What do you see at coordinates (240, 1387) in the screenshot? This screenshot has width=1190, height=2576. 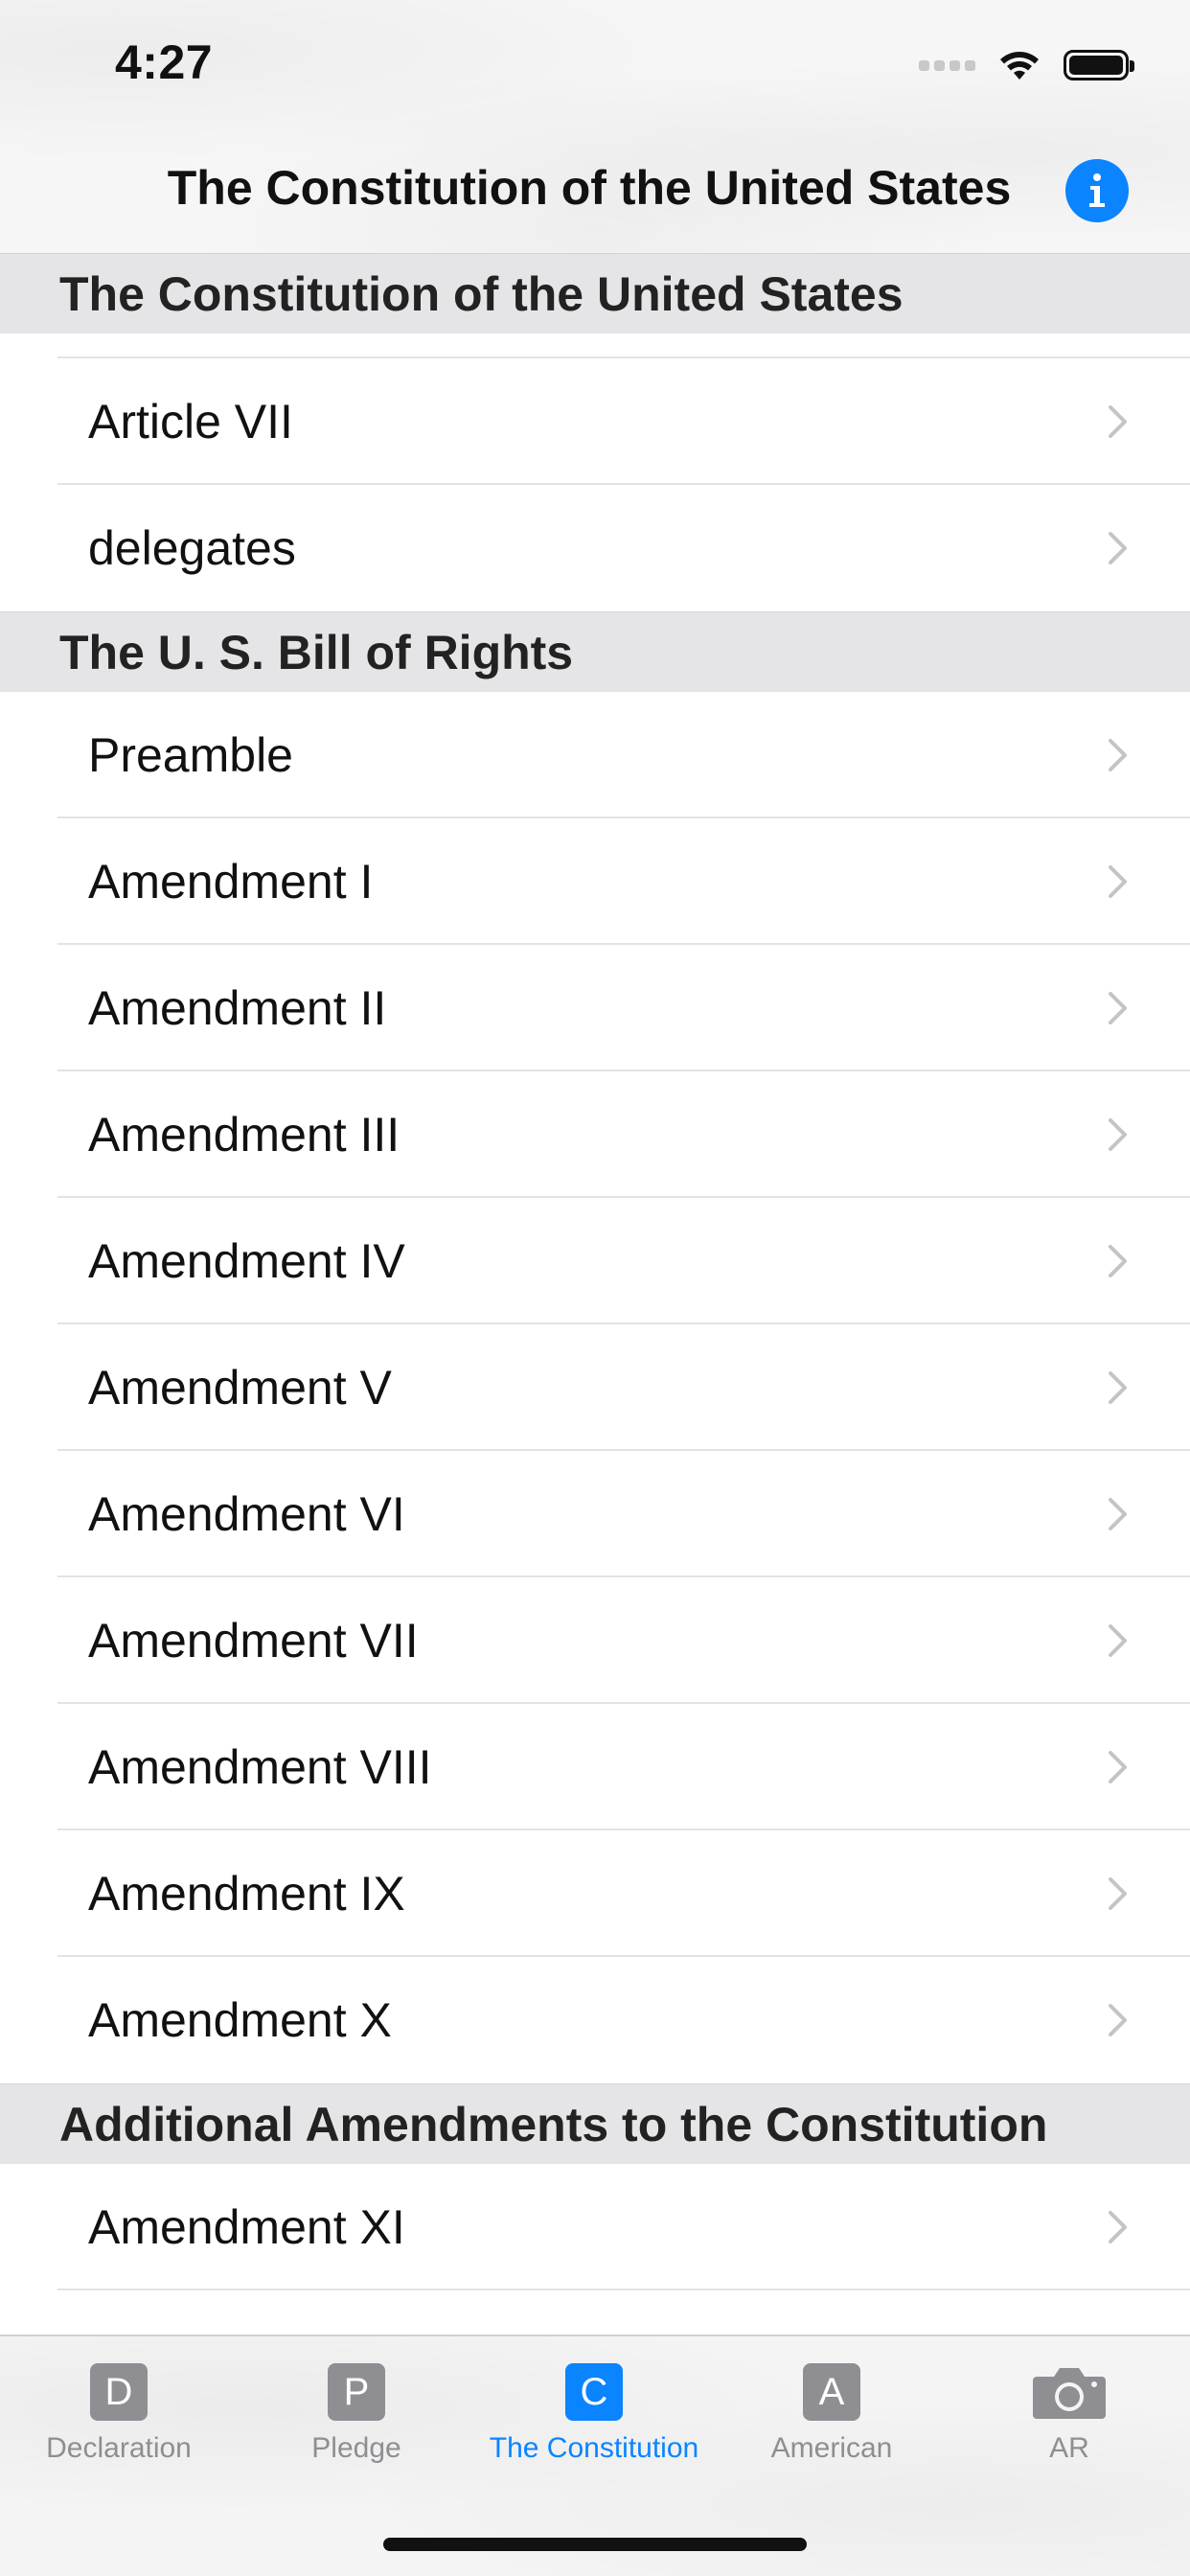 I see `row-label: Amendment V` at bounding box center [240, 1387].